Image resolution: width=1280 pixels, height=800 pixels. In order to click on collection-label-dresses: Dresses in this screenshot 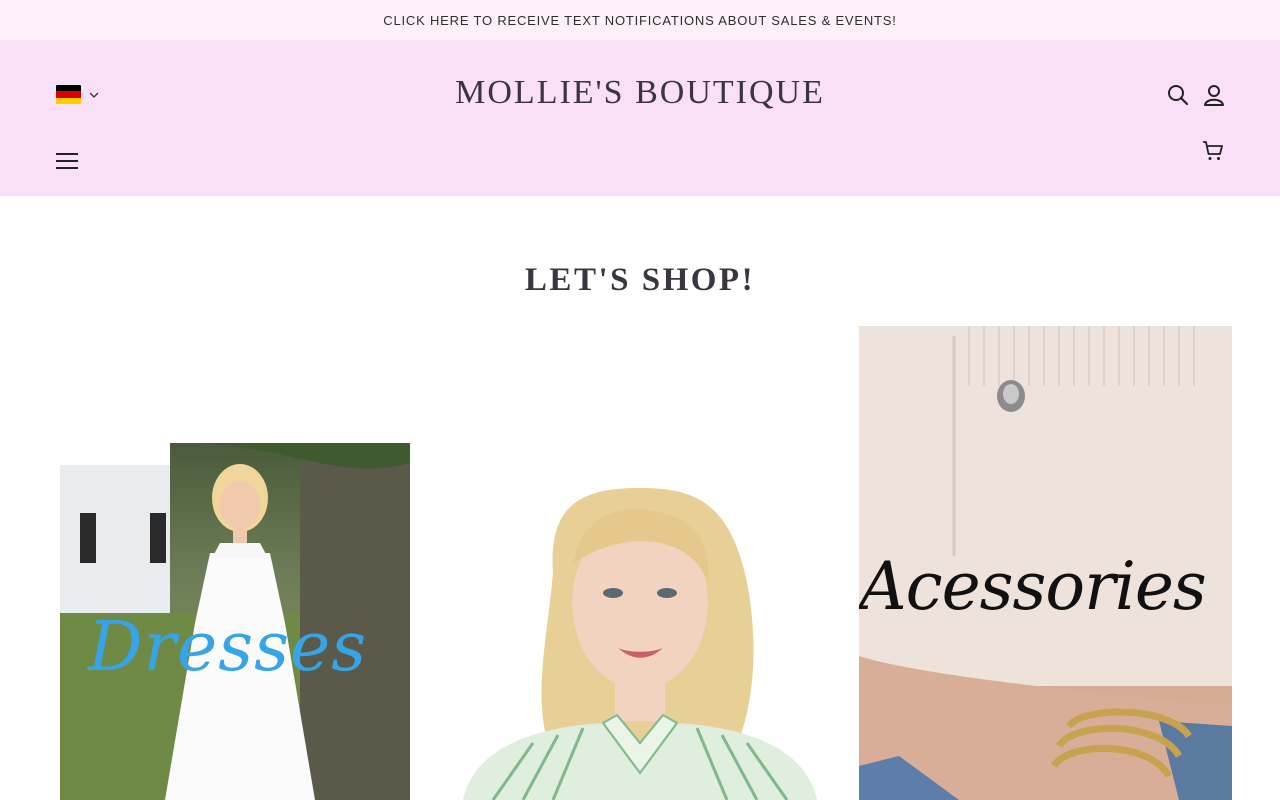, I will do `click(228, 647)`.